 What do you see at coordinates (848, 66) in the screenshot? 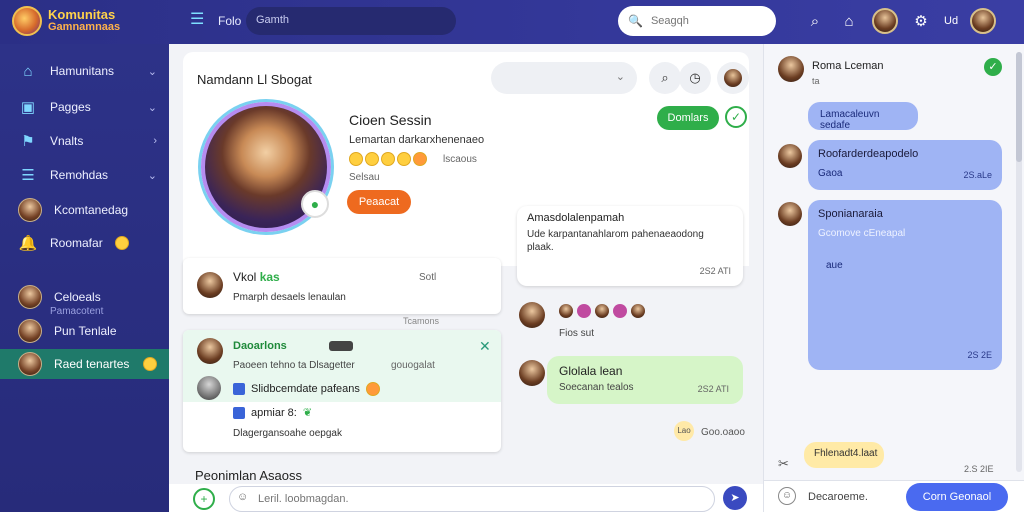
I see `chat-header-name: Roma Lceman` at bounding box center [848, 66].